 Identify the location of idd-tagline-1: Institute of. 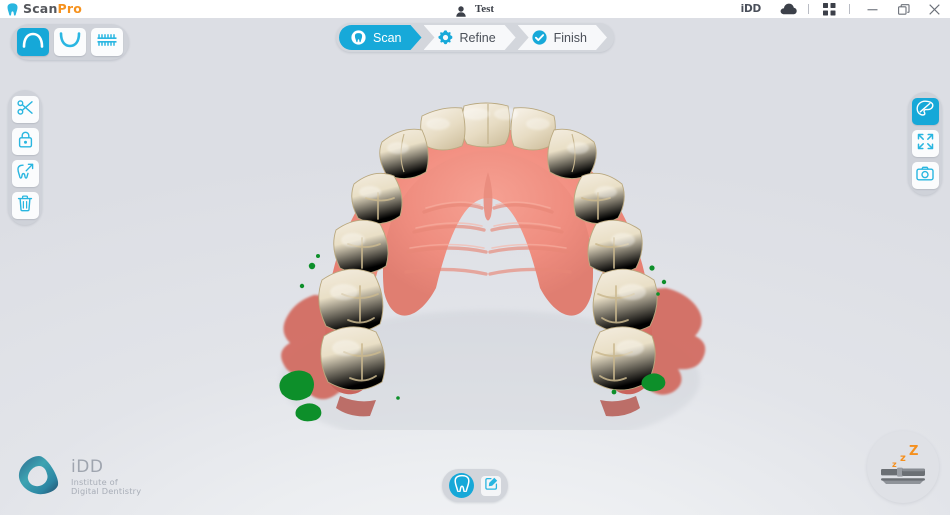
(94, 481).